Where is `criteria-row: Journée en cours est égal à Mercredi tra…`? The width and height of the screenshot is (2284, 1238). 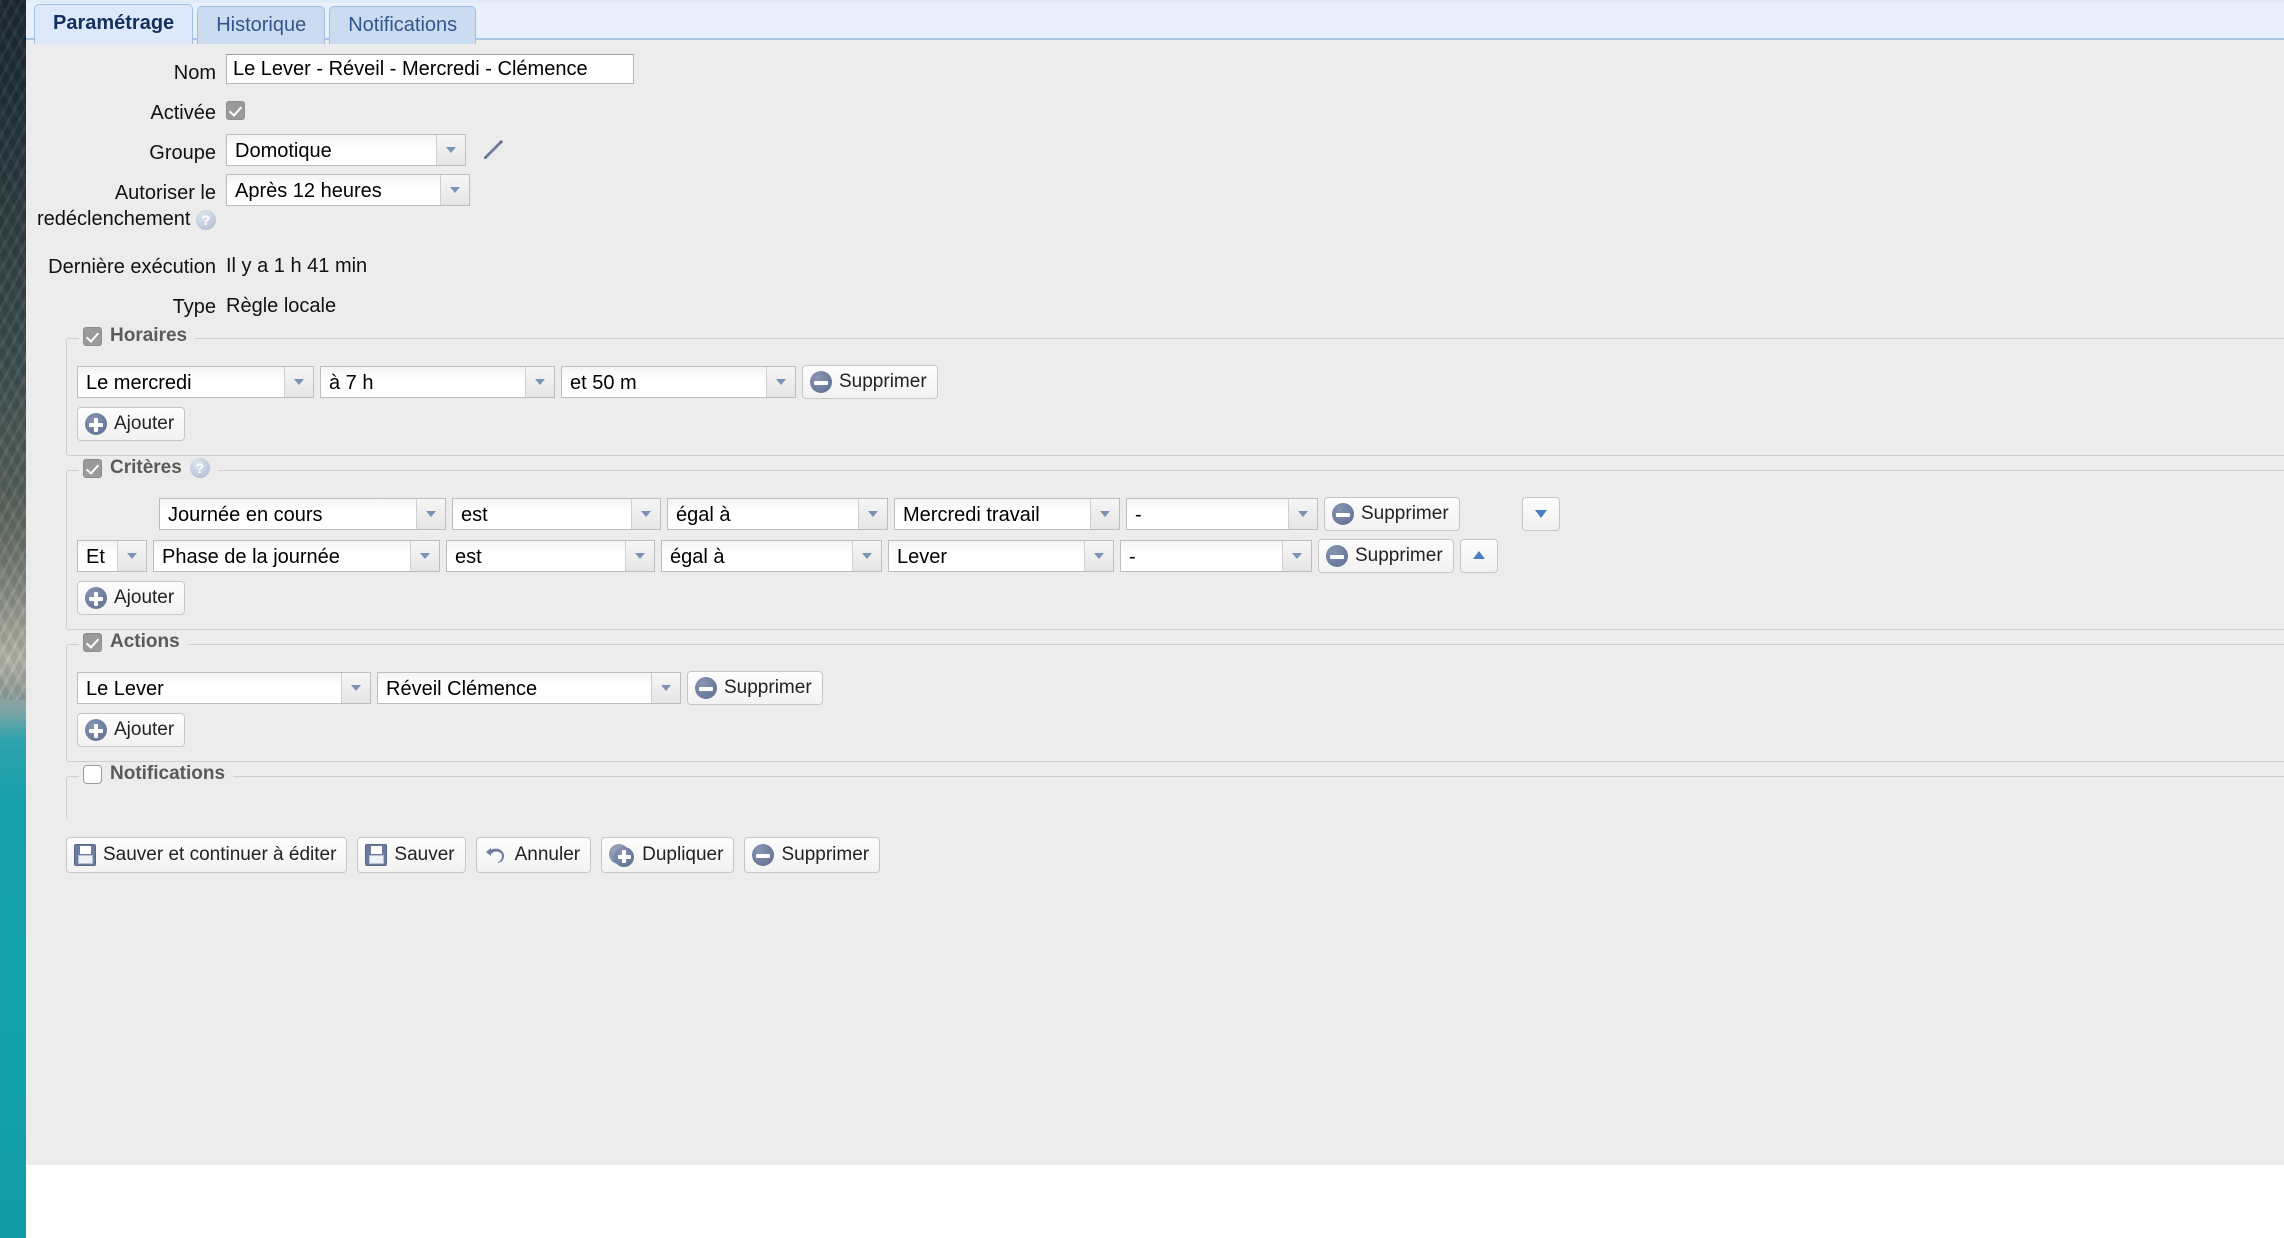 criteria-row: Journée en cours est égal à Mercredi tra… is located at coordinates (1175, 514).